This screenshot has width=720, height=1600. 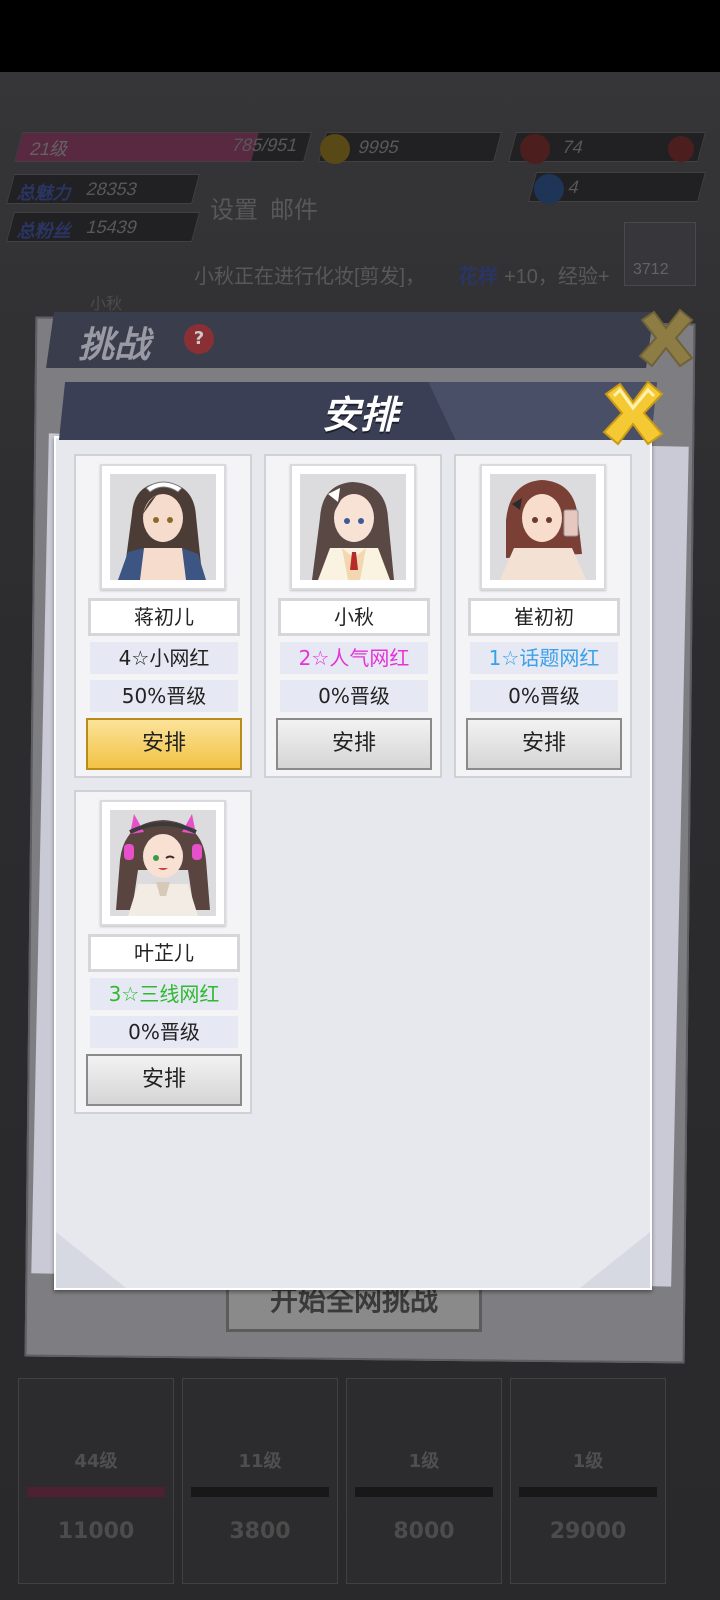 What do you see at coordinates (164, 696) in the screenshot?
I see `character-promotion: 50%晋级` at bounding box center [164, 696].